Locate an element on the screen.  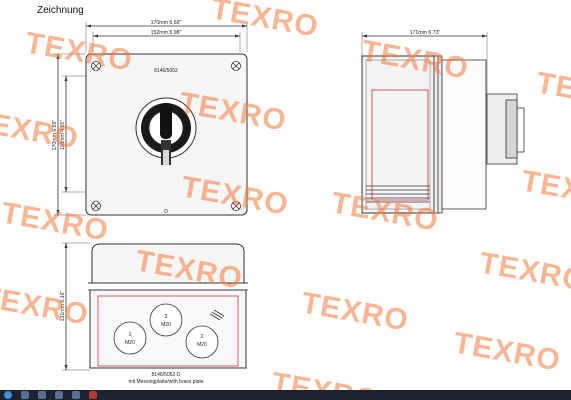
explorer-icon is located at coordinates (59, 395).